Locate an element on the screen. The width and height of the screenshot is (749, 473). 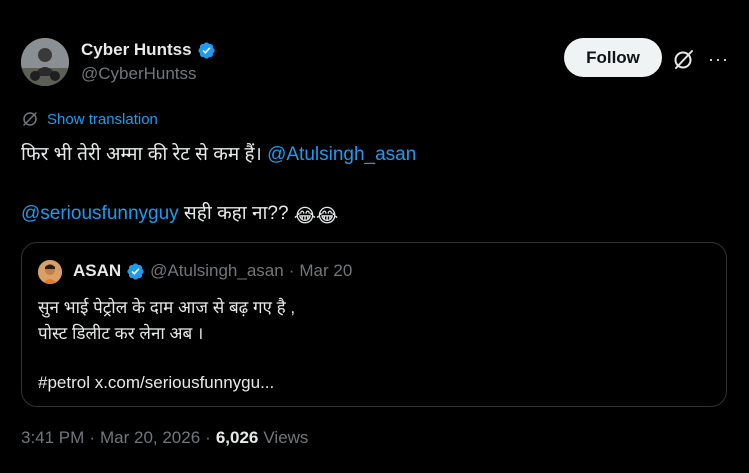
author-name-row: Cyber Huntss is located at coordinates (148, 50).